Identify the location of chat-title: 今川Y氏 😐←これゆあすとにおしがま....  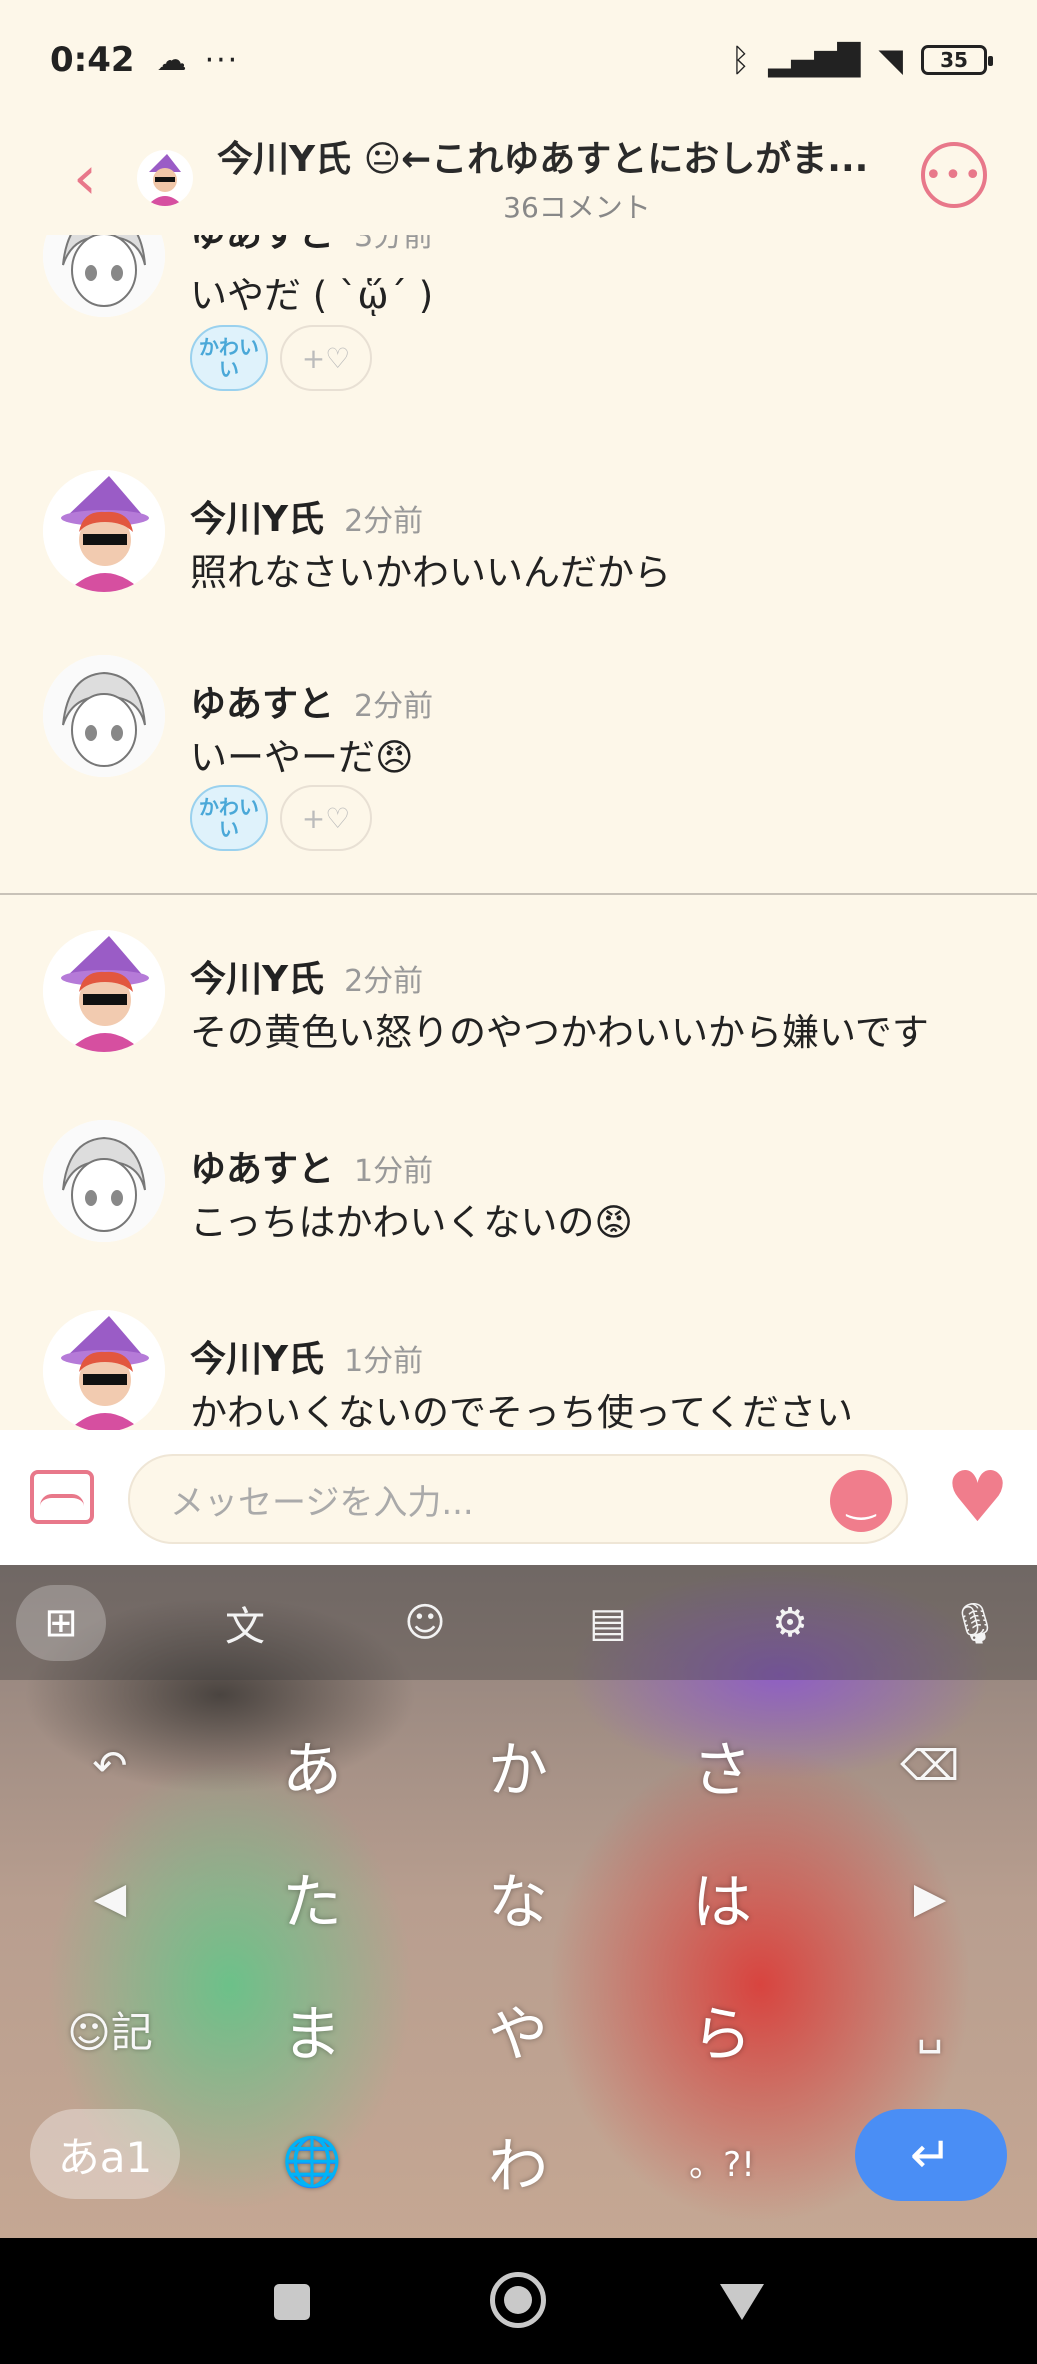
(543, 159).